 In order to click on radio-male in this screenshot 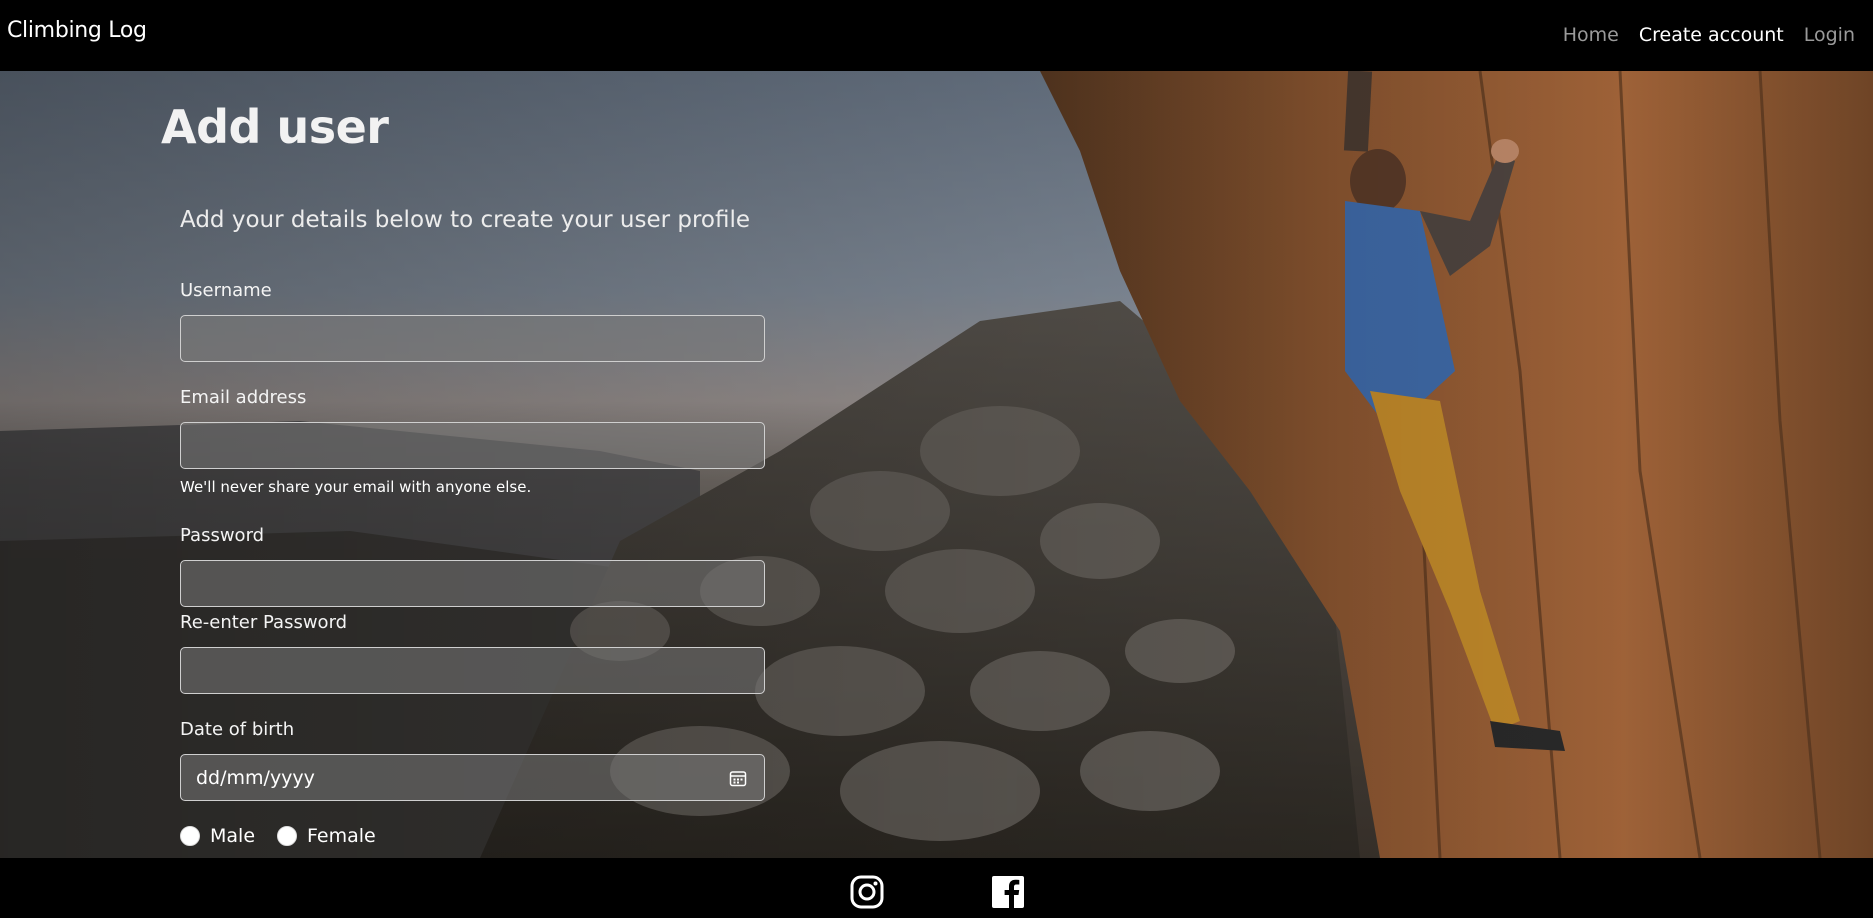, I will do `click(190, 836)`.